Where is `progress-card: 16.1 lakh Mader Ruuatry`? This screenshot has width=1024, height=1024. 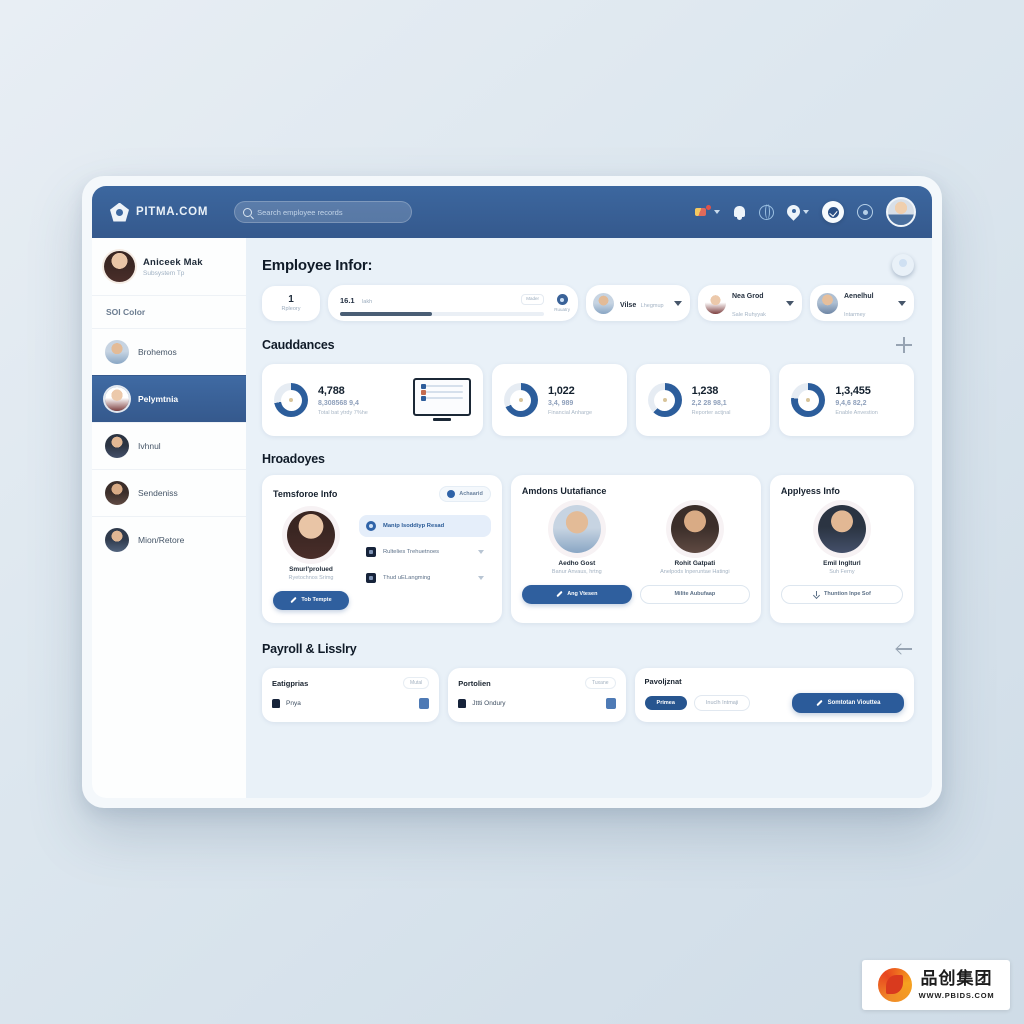
progress-card: 16.1 lakh Mader Ruuatry is located at coordinates (453, 303).